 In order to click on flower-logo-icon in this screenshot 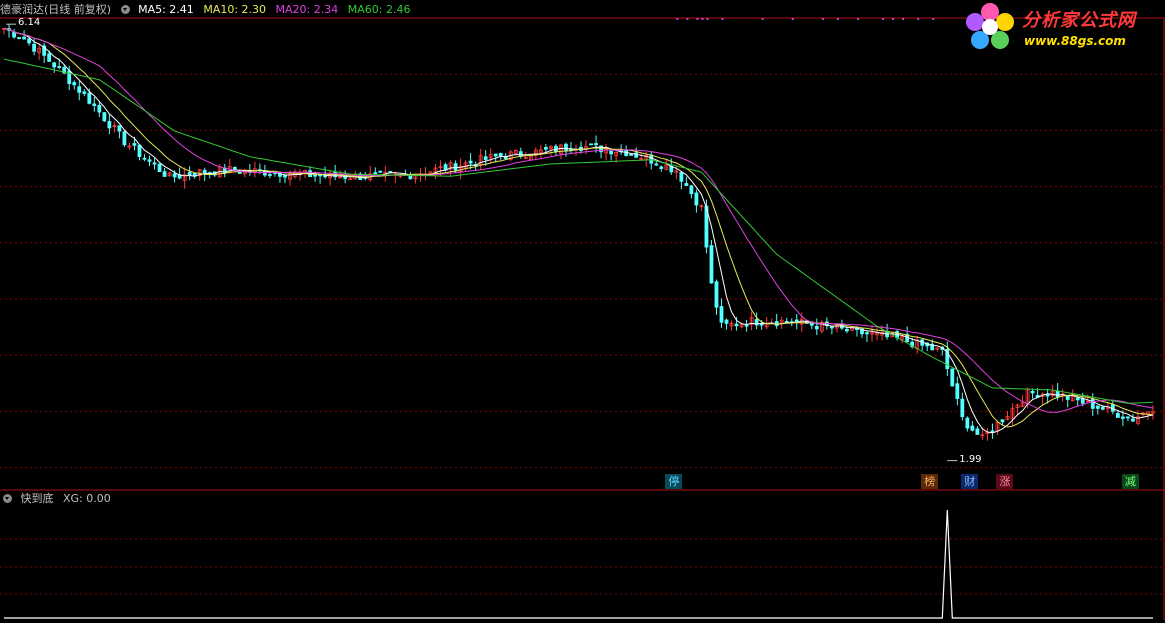, I will do `click(990, 26)`.